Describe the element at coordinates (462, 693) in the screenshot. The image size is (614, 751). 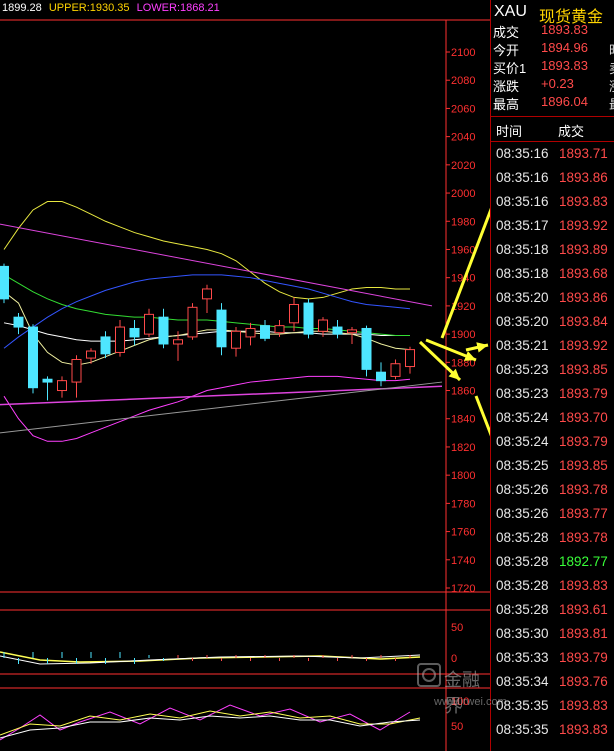
I see `watermark-text: 金融界` at that location.